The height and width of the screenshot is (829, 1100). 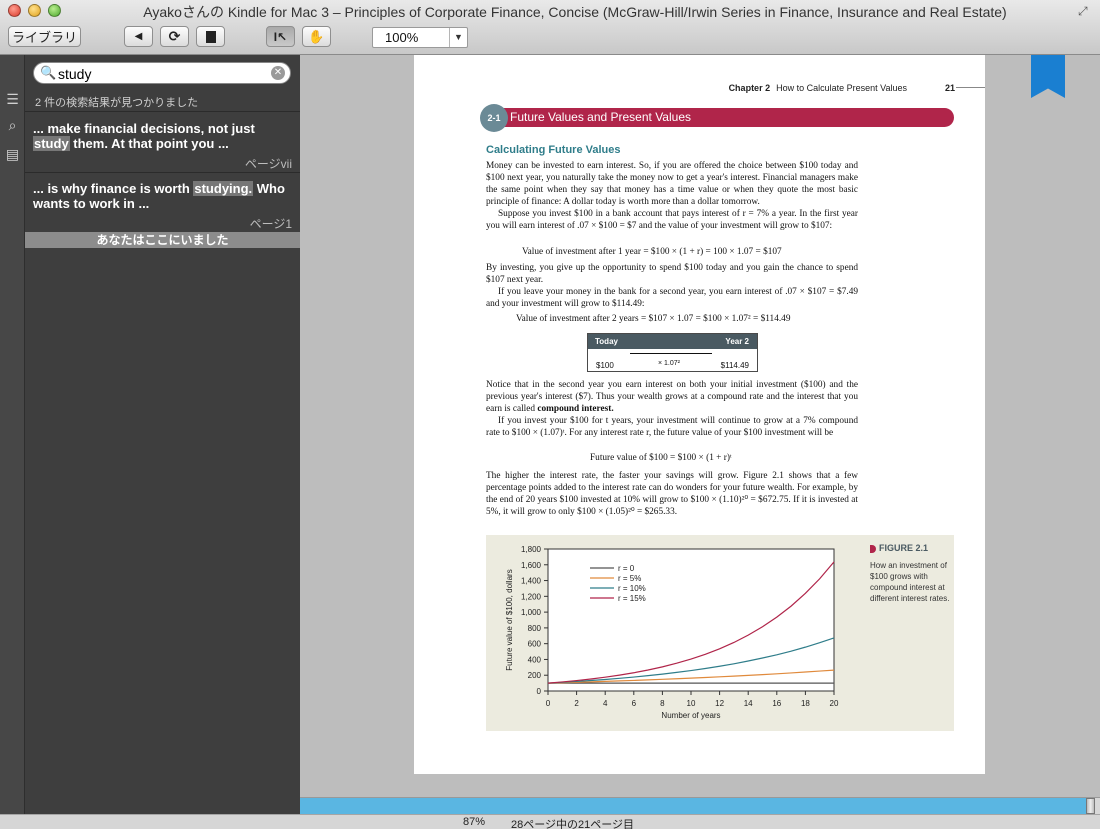 What do you see at coordinates (458, 37) in the screenshot?
I see `chevron-down-icon: ▼` at bounding box center [458, 37].